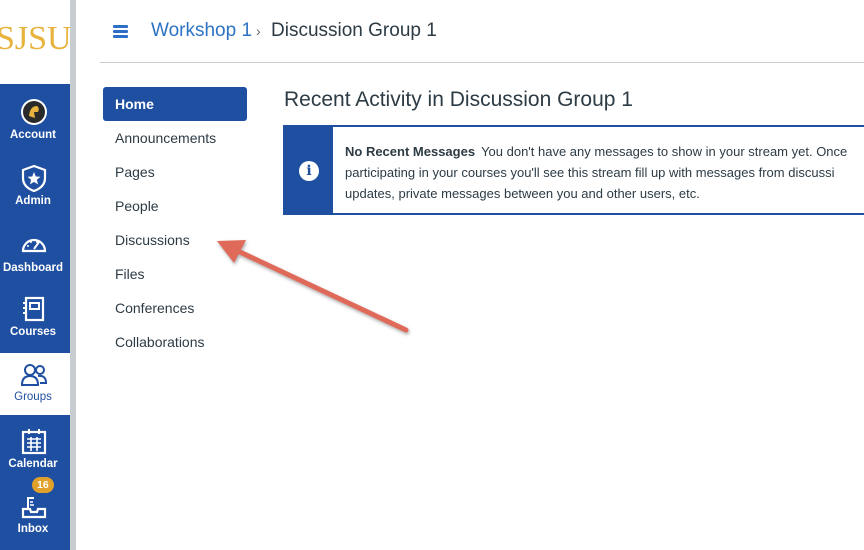 The width and height of the screenshot is (864, 550). I want to click on course-nav-files: Files, so click(175, 274).